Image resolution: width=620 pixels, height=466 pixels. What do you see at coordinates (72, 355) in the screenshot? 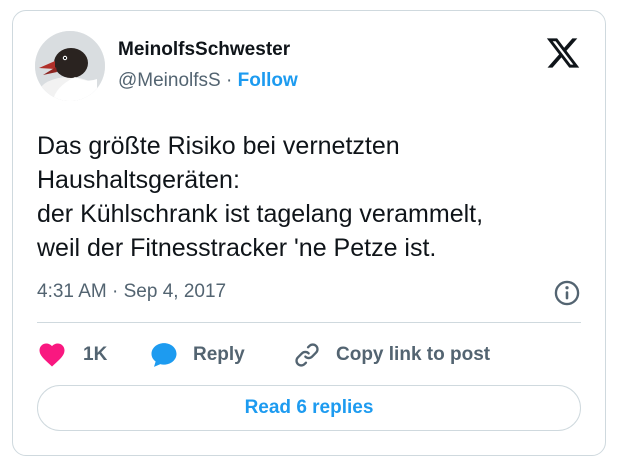
I see `like-button: 1K` at bounding box center [72, 355].